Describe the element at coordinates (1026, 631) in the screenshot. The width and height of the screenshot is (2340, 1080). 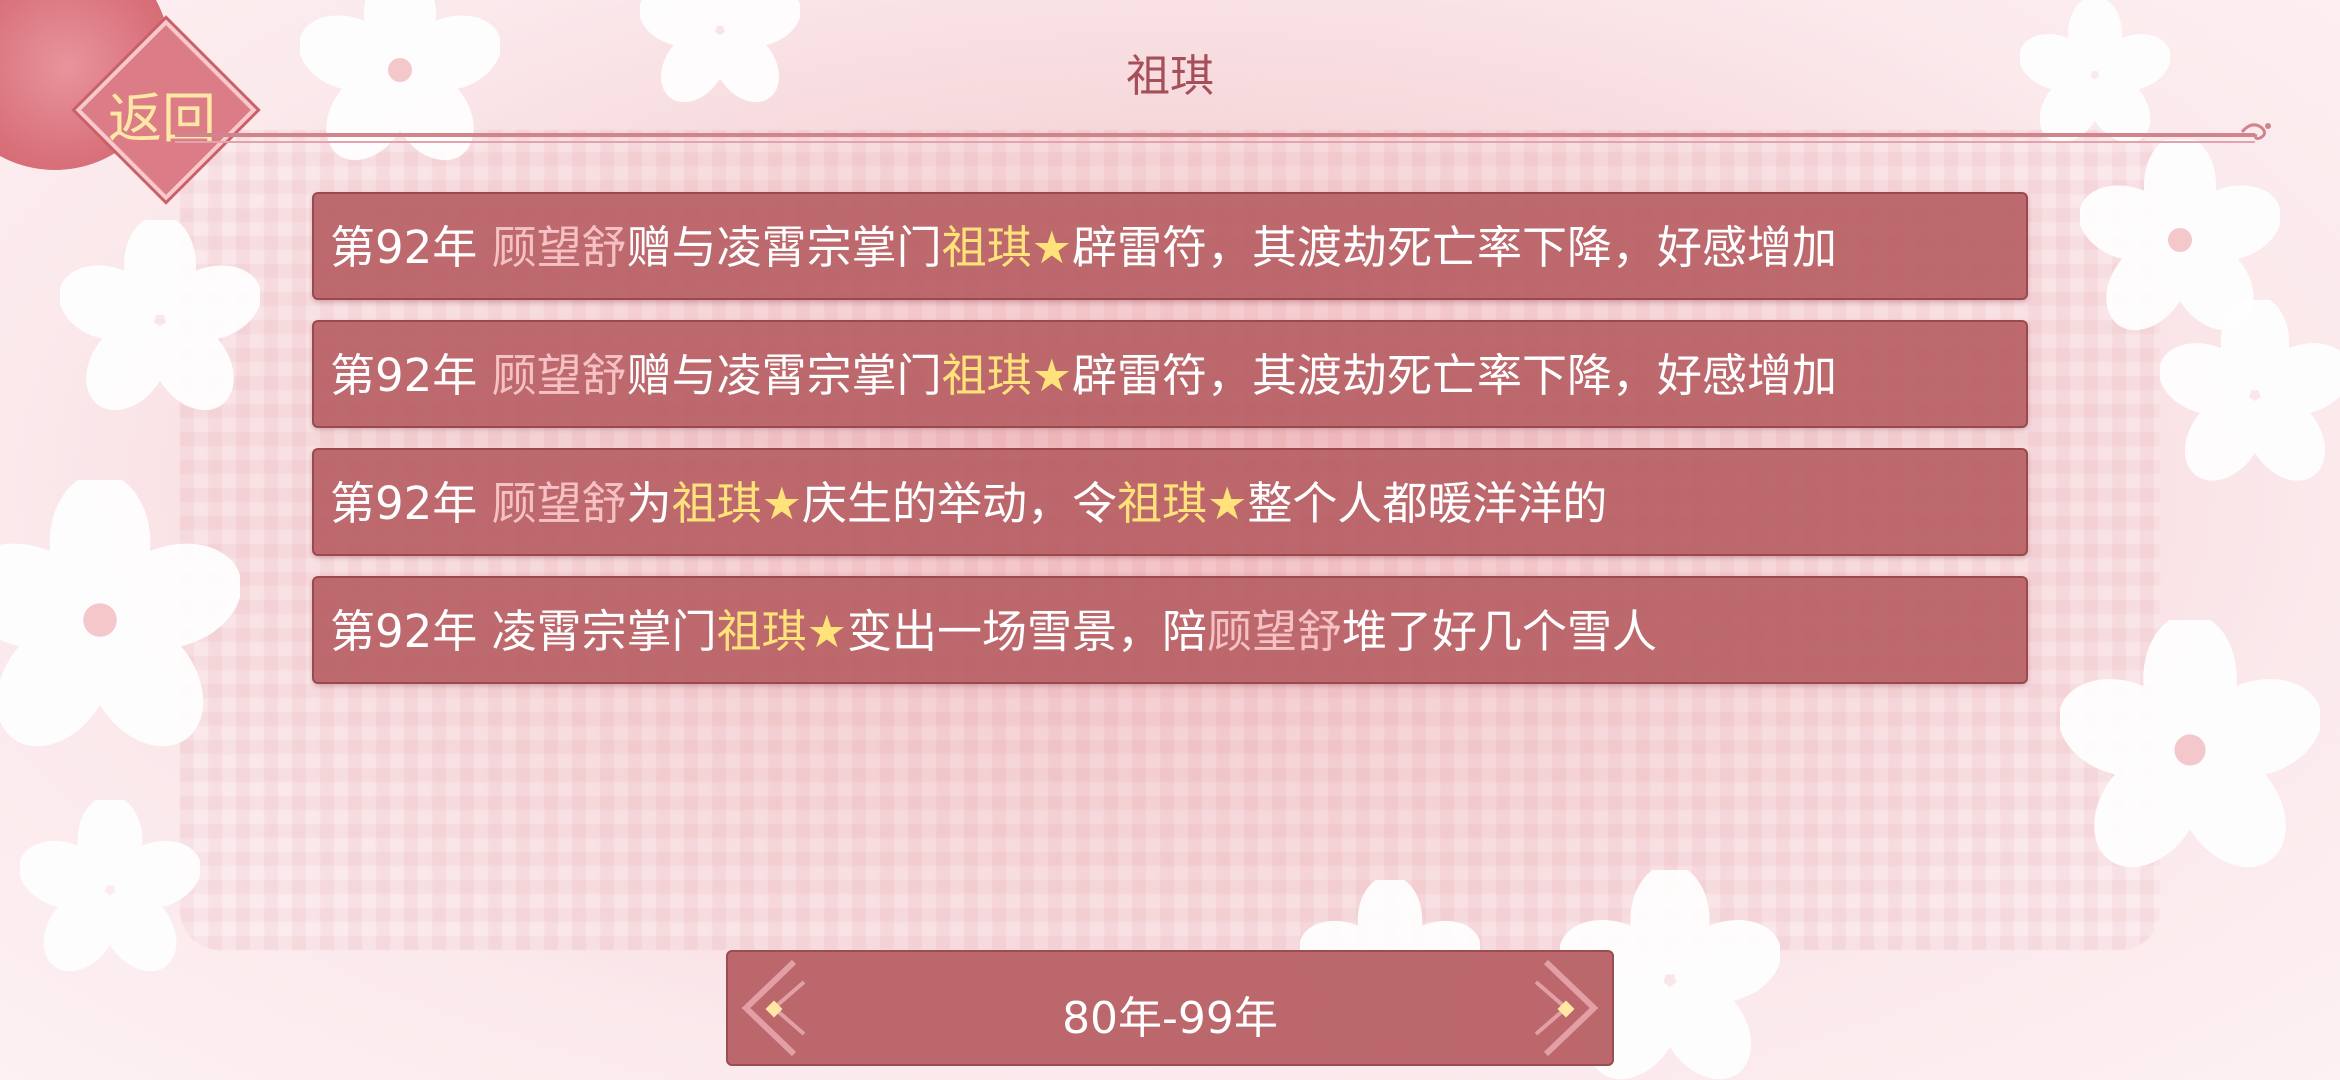
I see `event-text: 变出一场雪景，陪` at that location.